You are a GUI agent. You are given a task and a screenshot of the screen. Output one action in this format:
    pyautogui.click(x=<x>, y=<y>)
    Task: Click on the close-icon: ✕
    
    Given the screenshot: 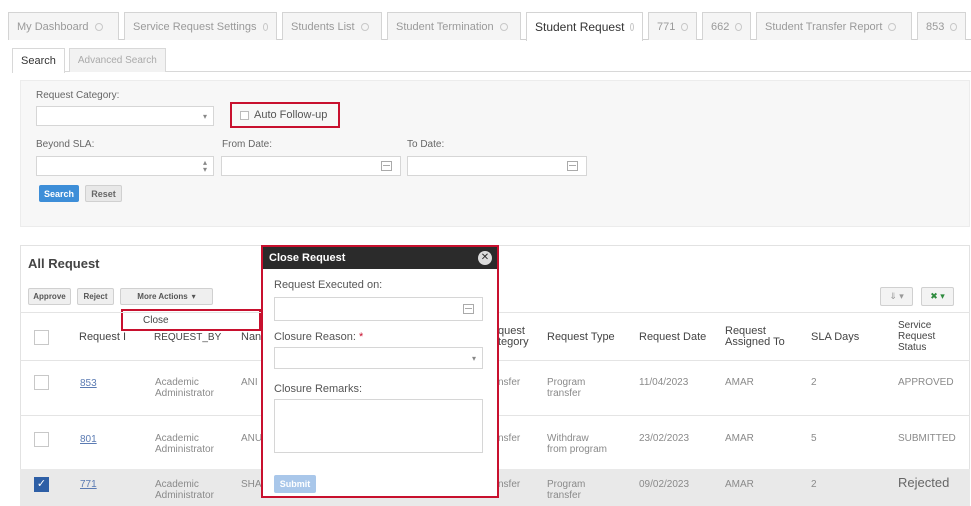 What is the action you would take?
    pyautogui.click(x=485, y=258)
    